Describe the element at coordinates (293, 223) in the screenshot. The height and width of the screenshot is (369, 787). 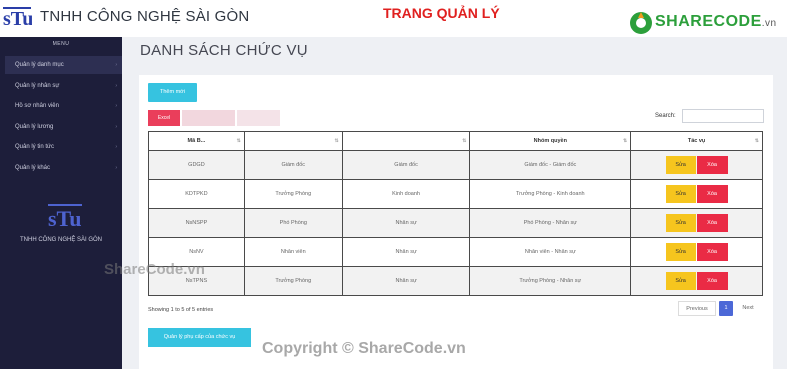
I see `cell-position: Phó Phòng` at that location.